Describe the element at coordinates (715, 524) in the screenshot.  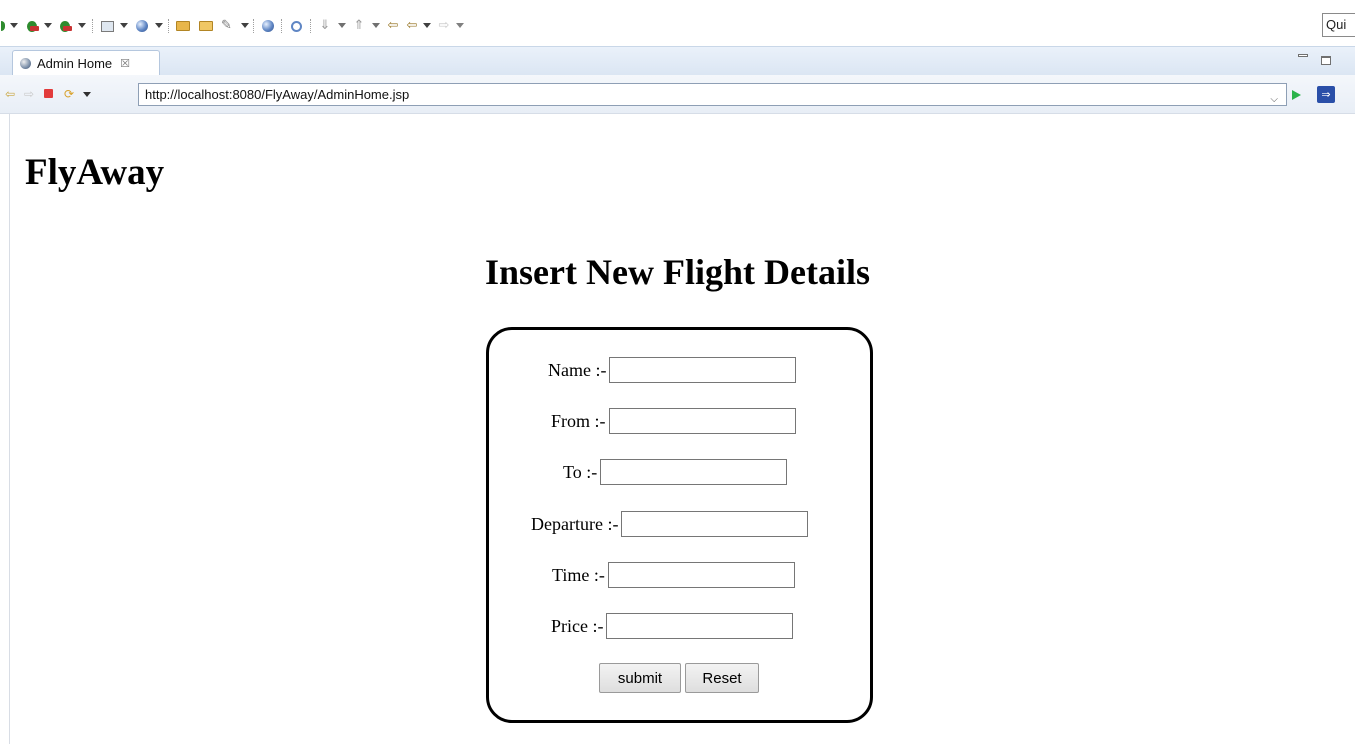
I see `departure-input` at that location.